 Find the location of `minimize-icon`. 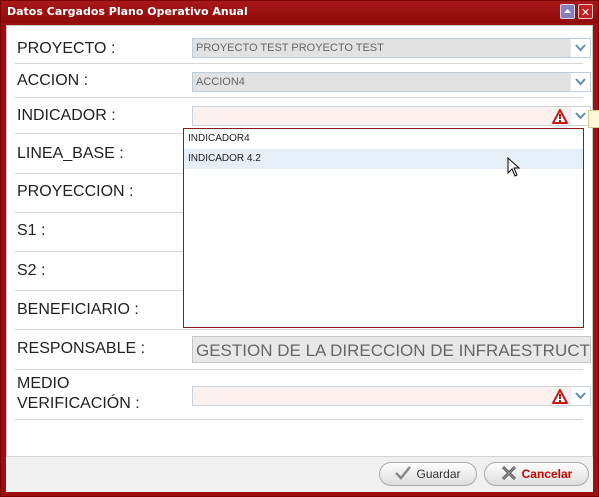

minimize-icon is located at coordinates (567, 11).